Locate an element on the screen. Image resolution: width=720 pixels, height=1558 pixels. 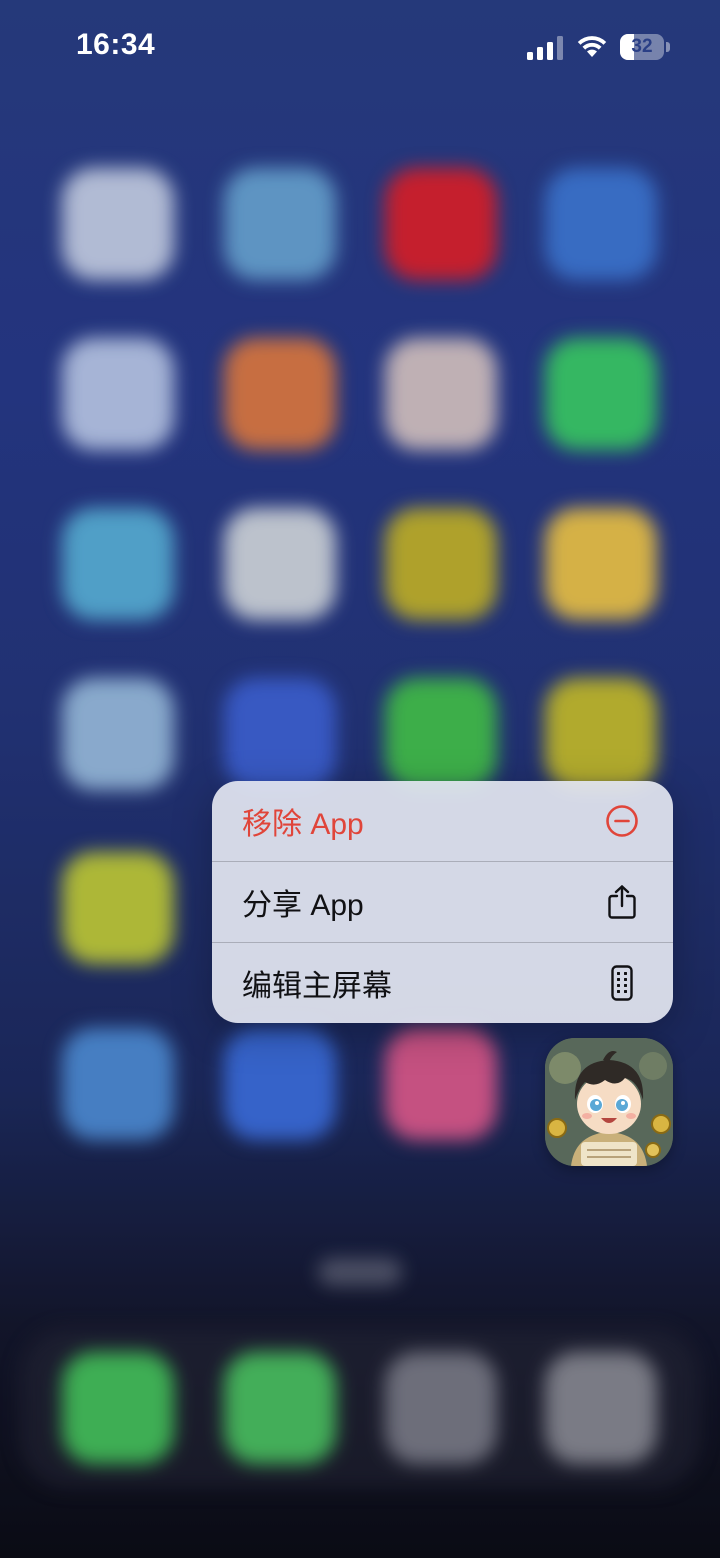
phone-grid-icon is located at coordinates (622, 983).